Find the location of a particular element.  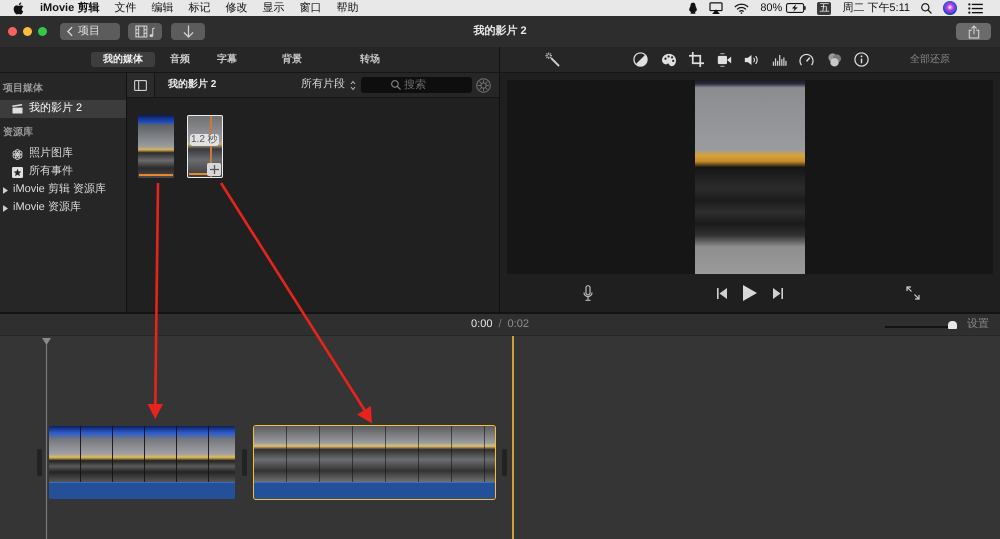

palette-icon is located at coordinates (668, 59).